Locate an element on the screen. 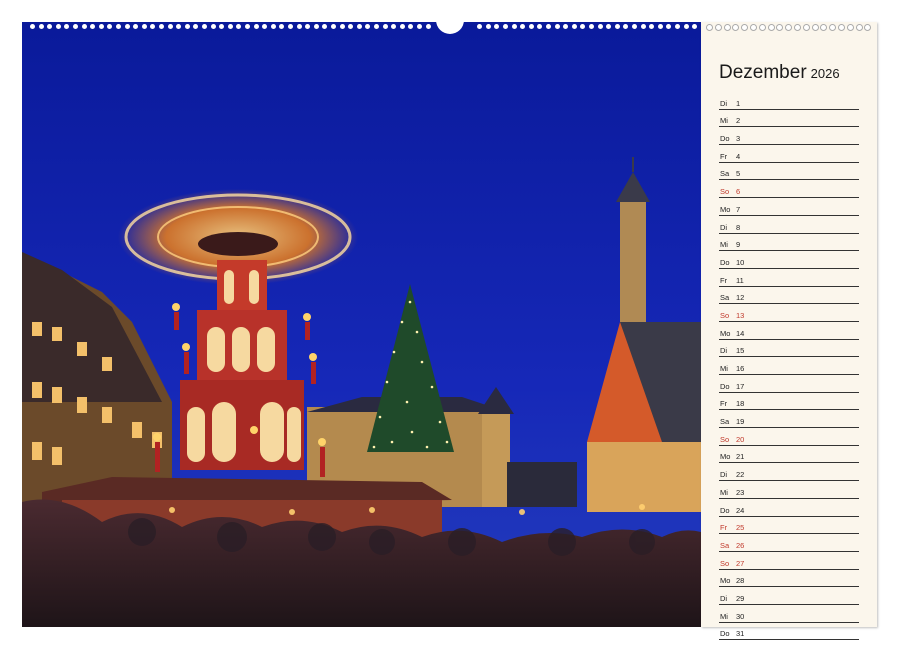 This screenshot has width=899, height=648. day-row: So 6 is located at coordinates (789, 189).